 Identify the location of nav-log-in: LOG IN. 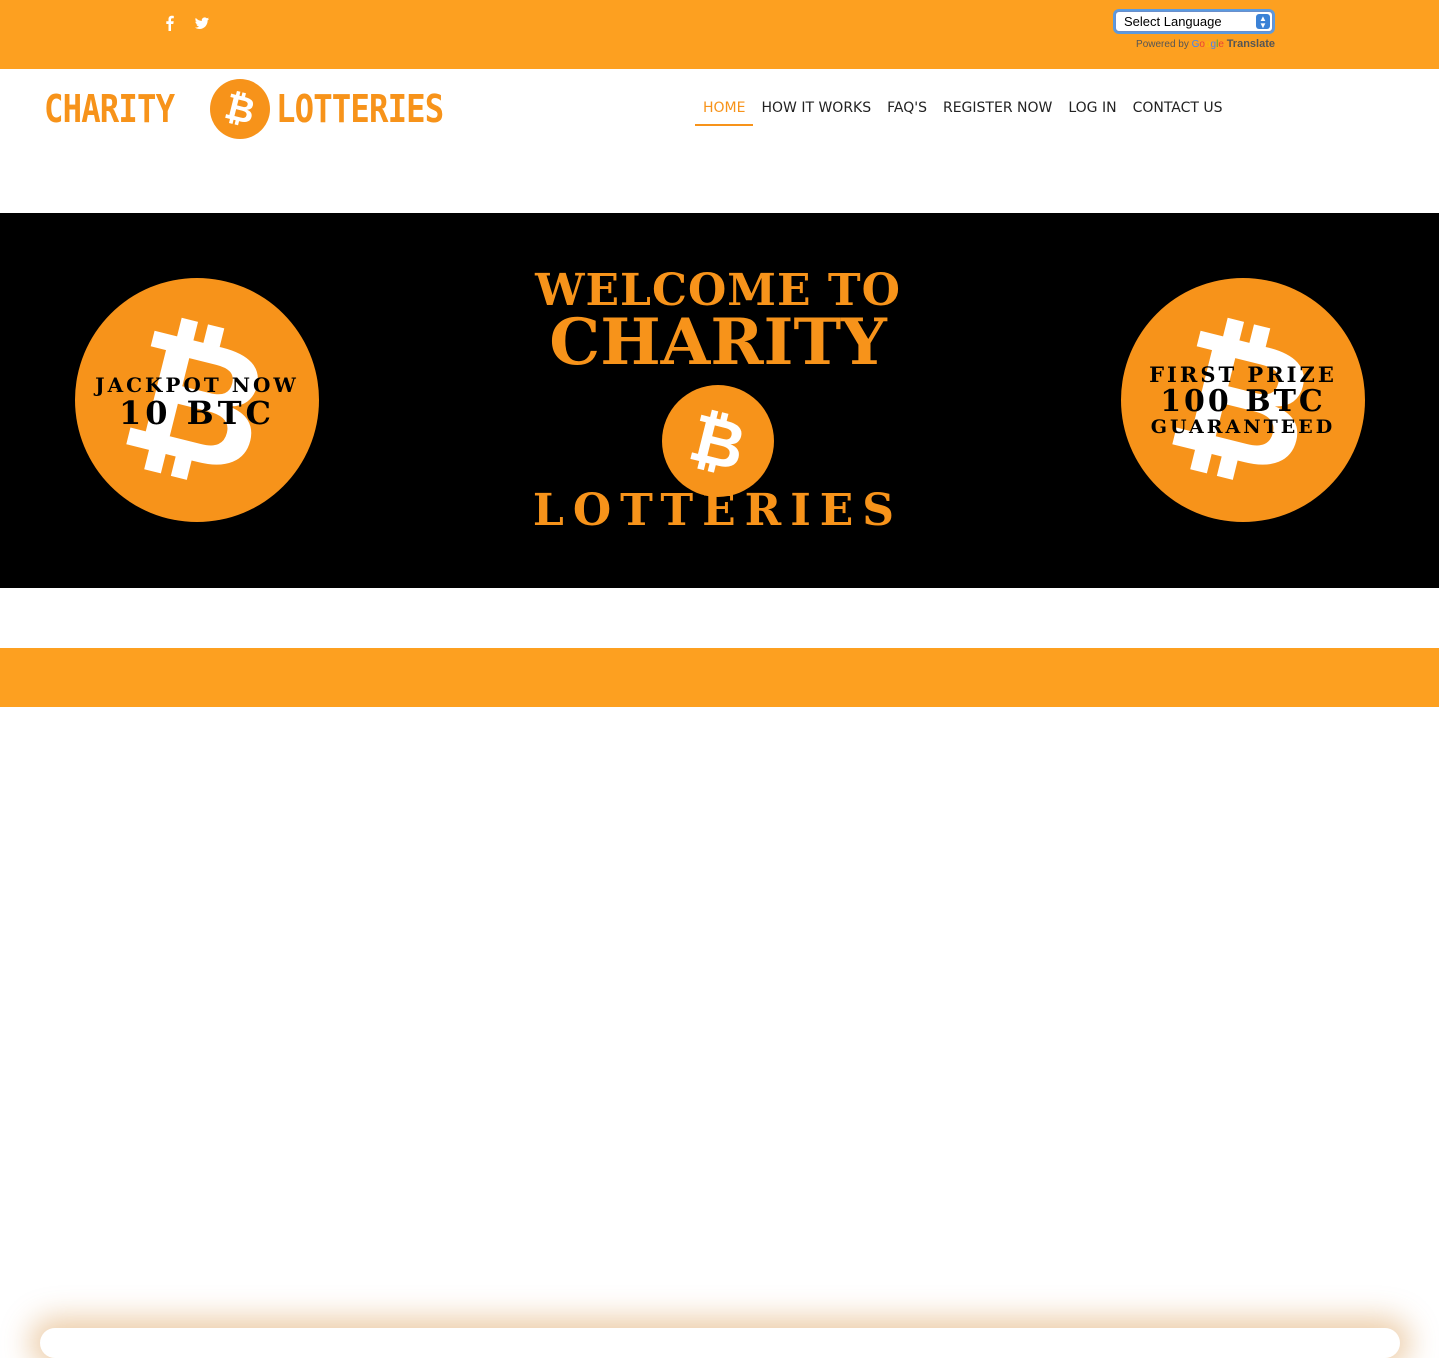
(1092, 112).